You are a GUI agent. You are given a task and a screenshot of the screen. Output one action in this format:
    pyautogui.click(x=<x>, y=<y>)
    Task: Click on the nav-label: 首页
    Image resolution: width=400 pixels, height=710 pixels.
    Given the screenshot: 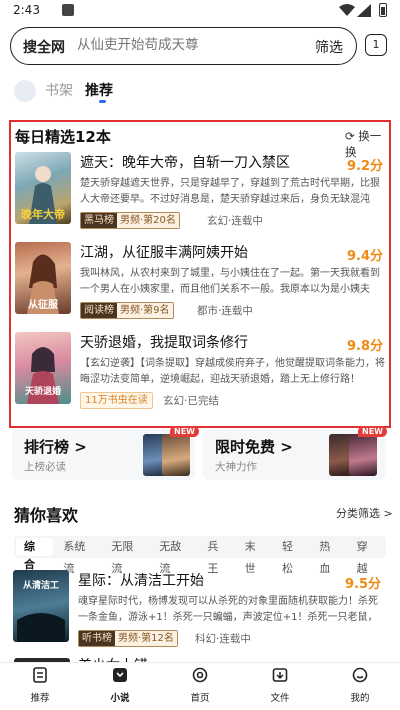 What is the action you would take?
    pyautogui.click(x=200, y=698)
    